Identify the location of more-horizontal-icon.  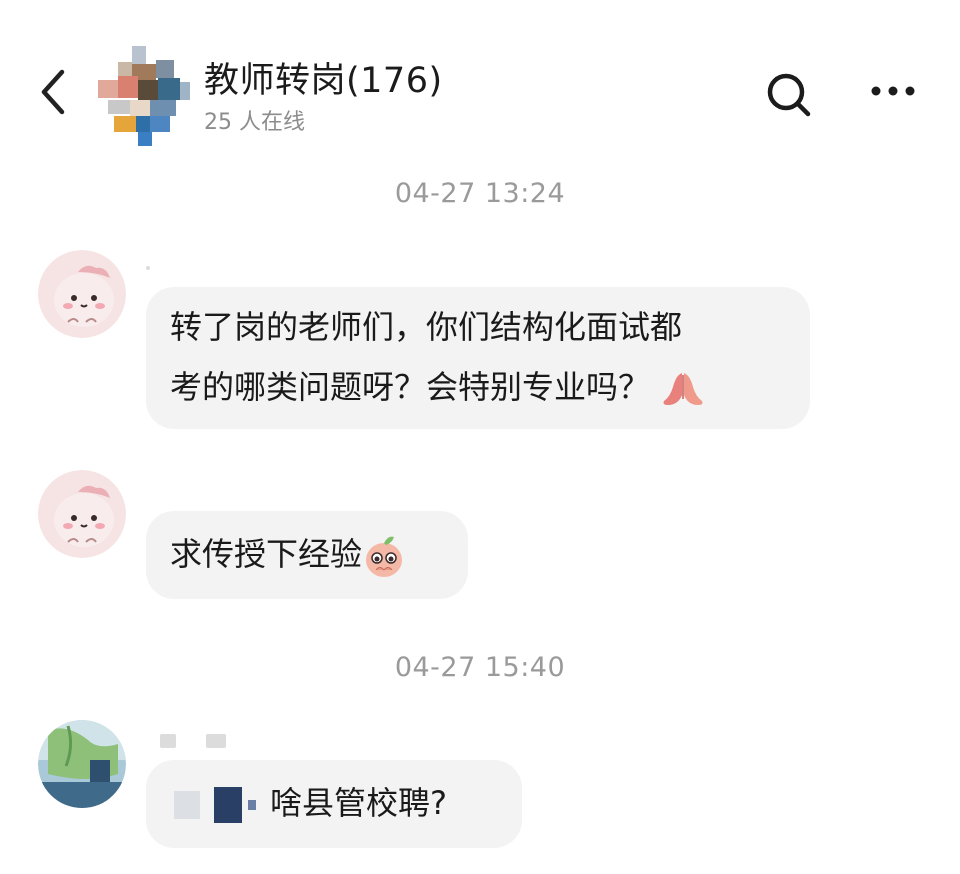
(893, 91).